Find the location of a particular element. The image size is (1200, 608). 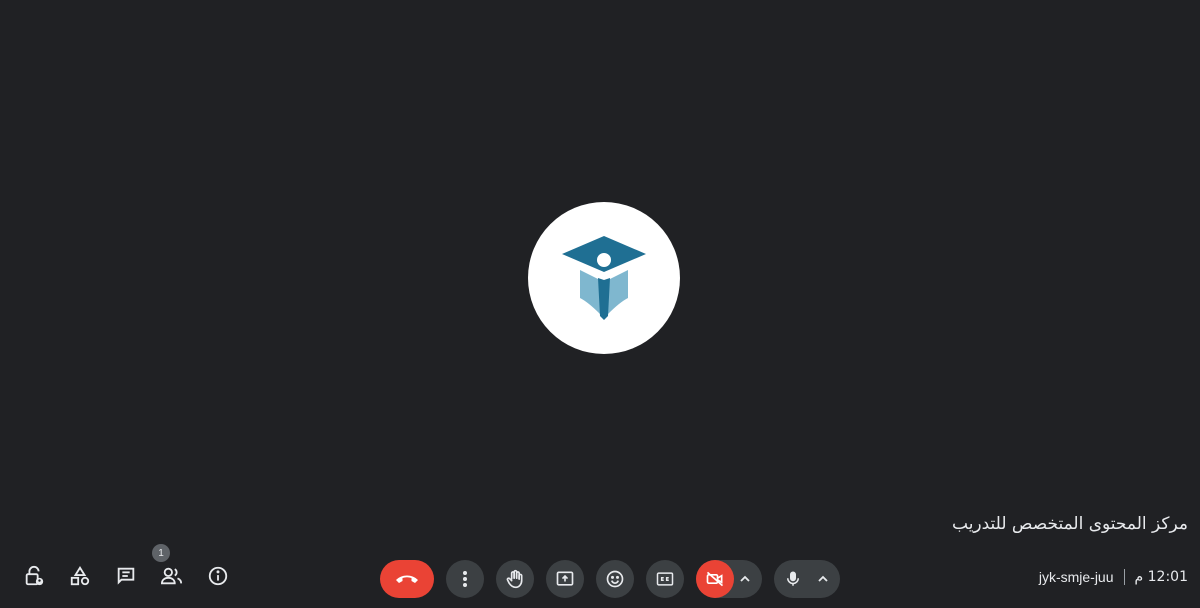

people-icon is located at coordinates (171, 576).